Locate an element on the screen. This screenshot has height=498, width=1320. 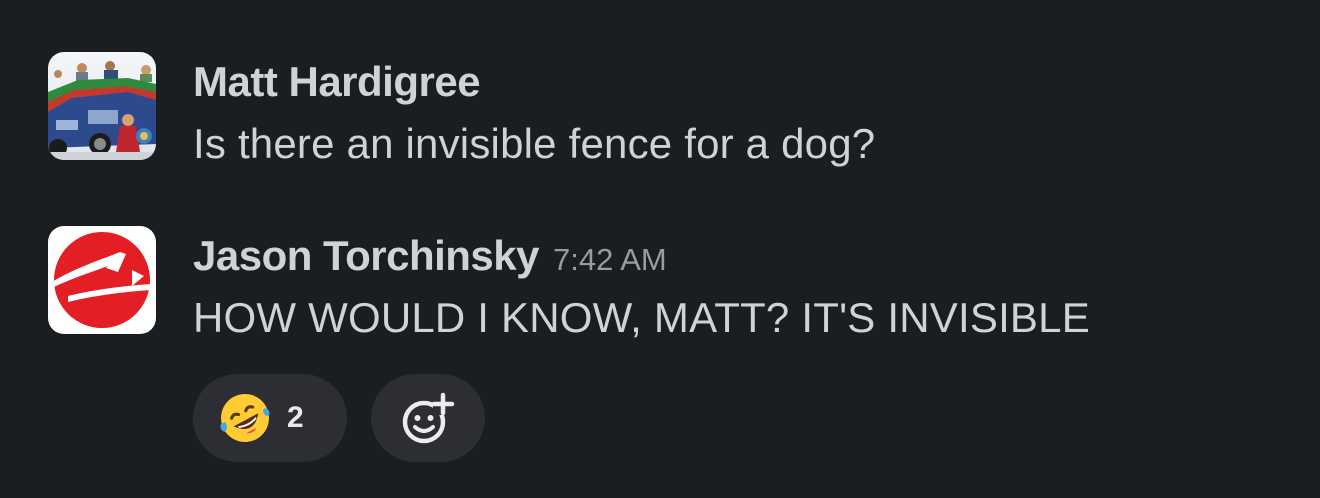
reactions-bar: 2 is located at coordinates (339, 418).